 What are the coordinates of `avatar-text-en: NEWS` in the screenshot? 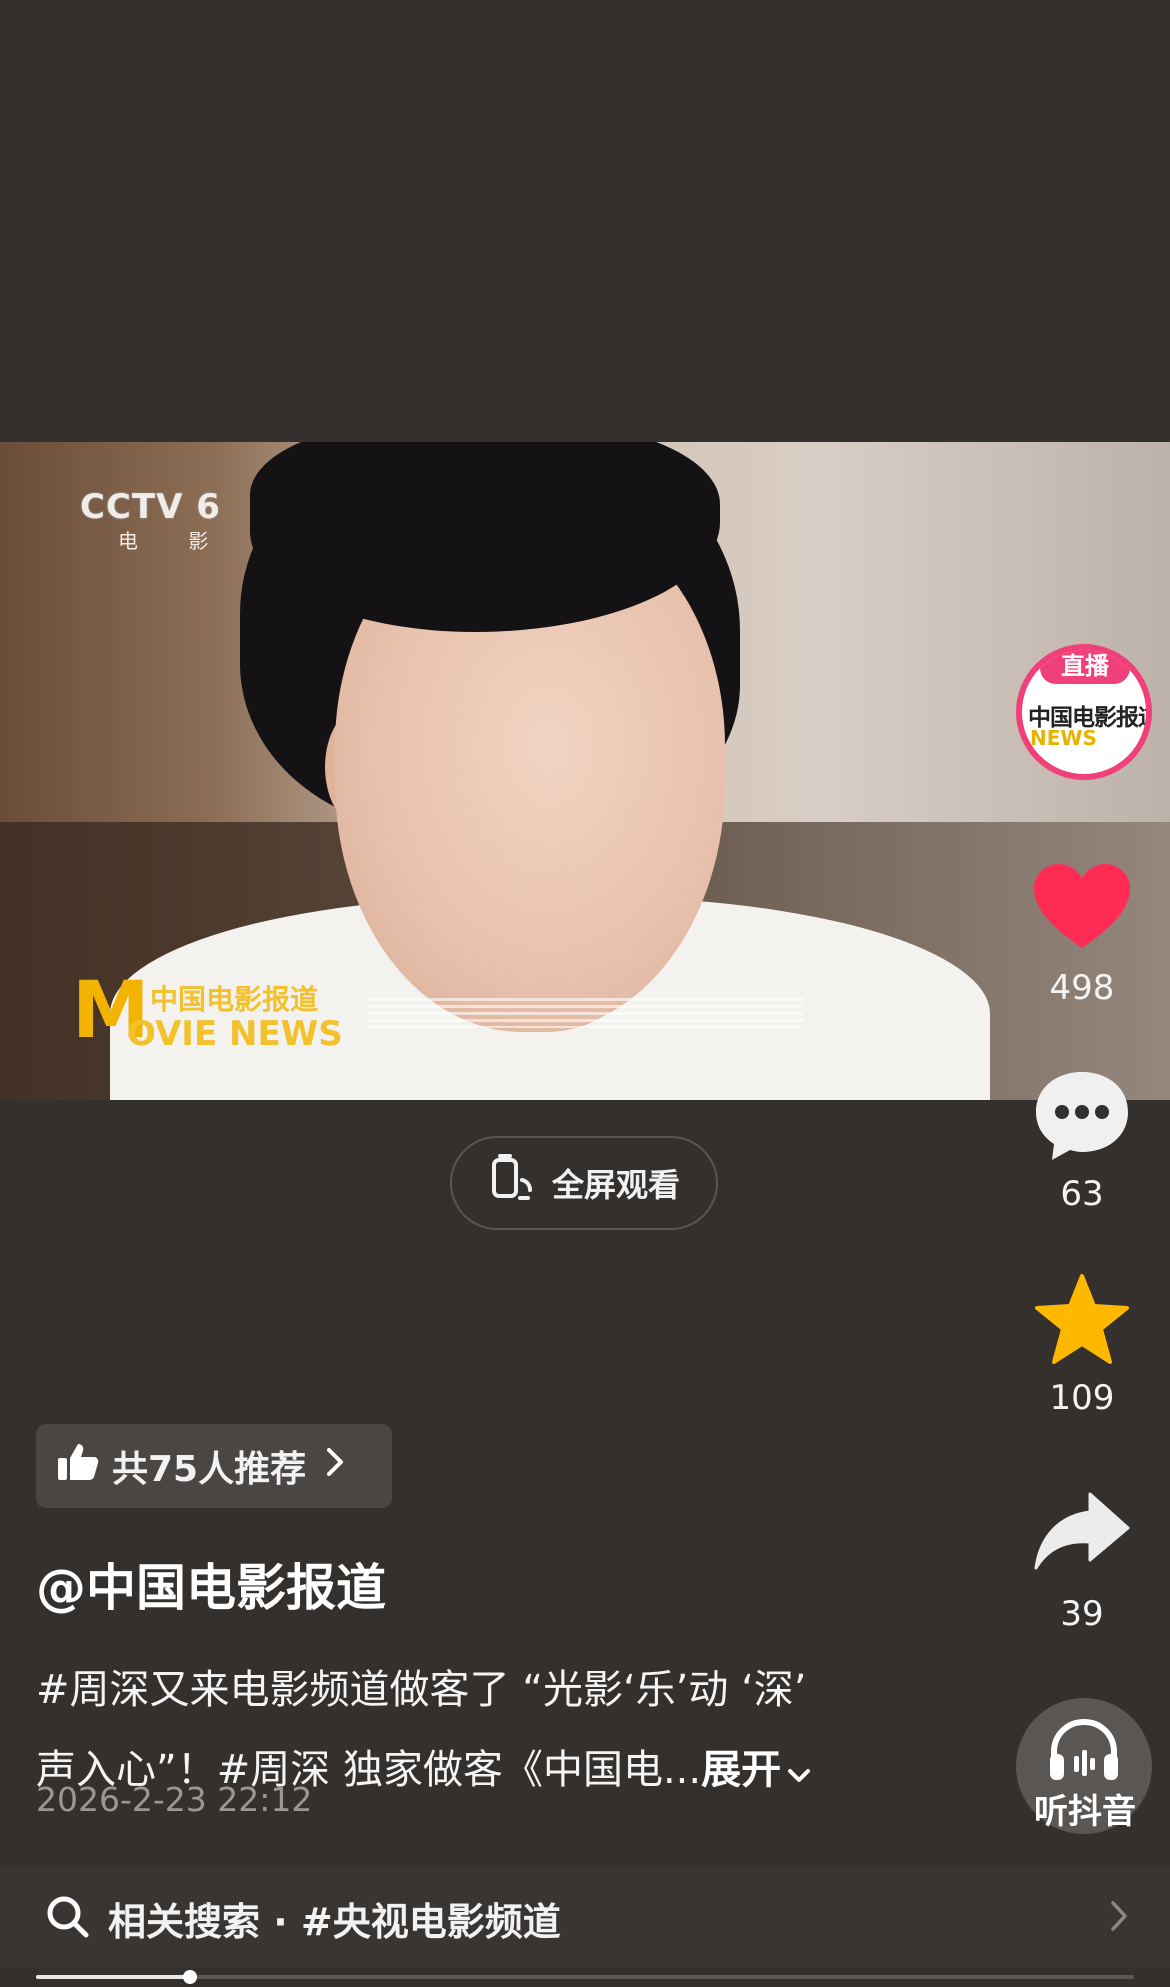 It's located at (1063, 738).